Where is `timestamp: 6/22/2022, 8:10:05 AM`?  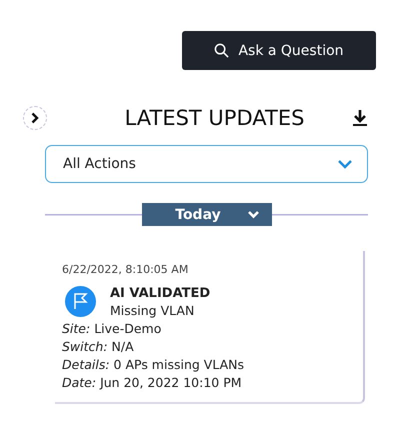
timestamp: 6/22/2022, 8:10:05 AM is located at coordinates (126, 269).